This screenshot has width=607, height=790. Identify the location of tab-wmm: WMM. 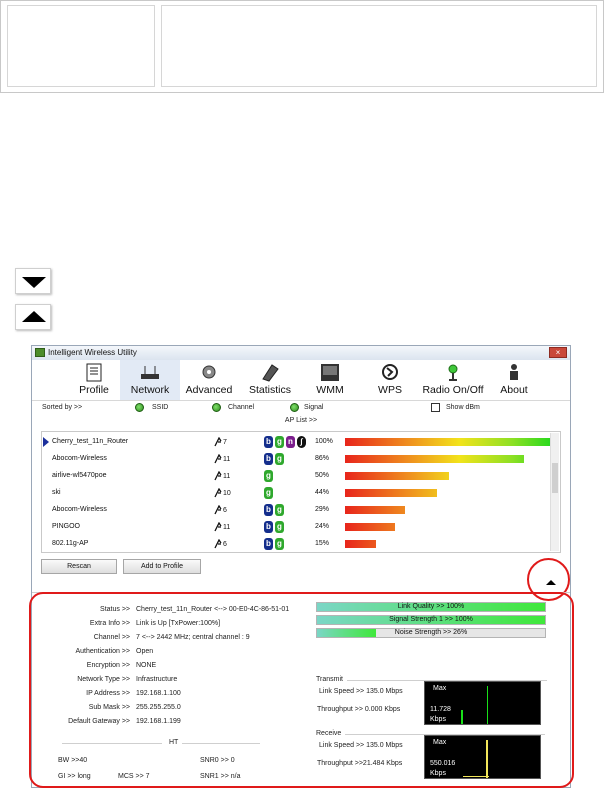
(330, 380).